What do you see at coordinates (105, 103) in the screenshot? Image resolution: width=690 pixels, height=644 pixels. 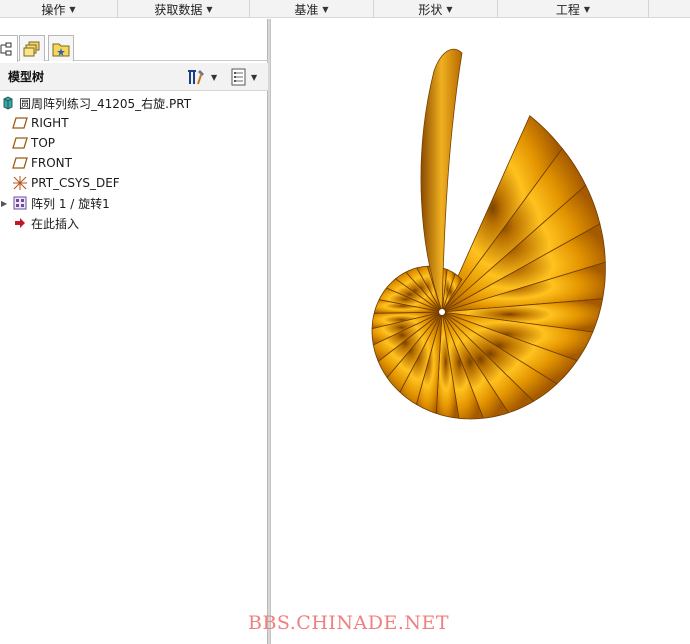 I see `tree-item-label: 圆周阵列练习_41205_右旋.PRT` at bounding box center [105, 103].